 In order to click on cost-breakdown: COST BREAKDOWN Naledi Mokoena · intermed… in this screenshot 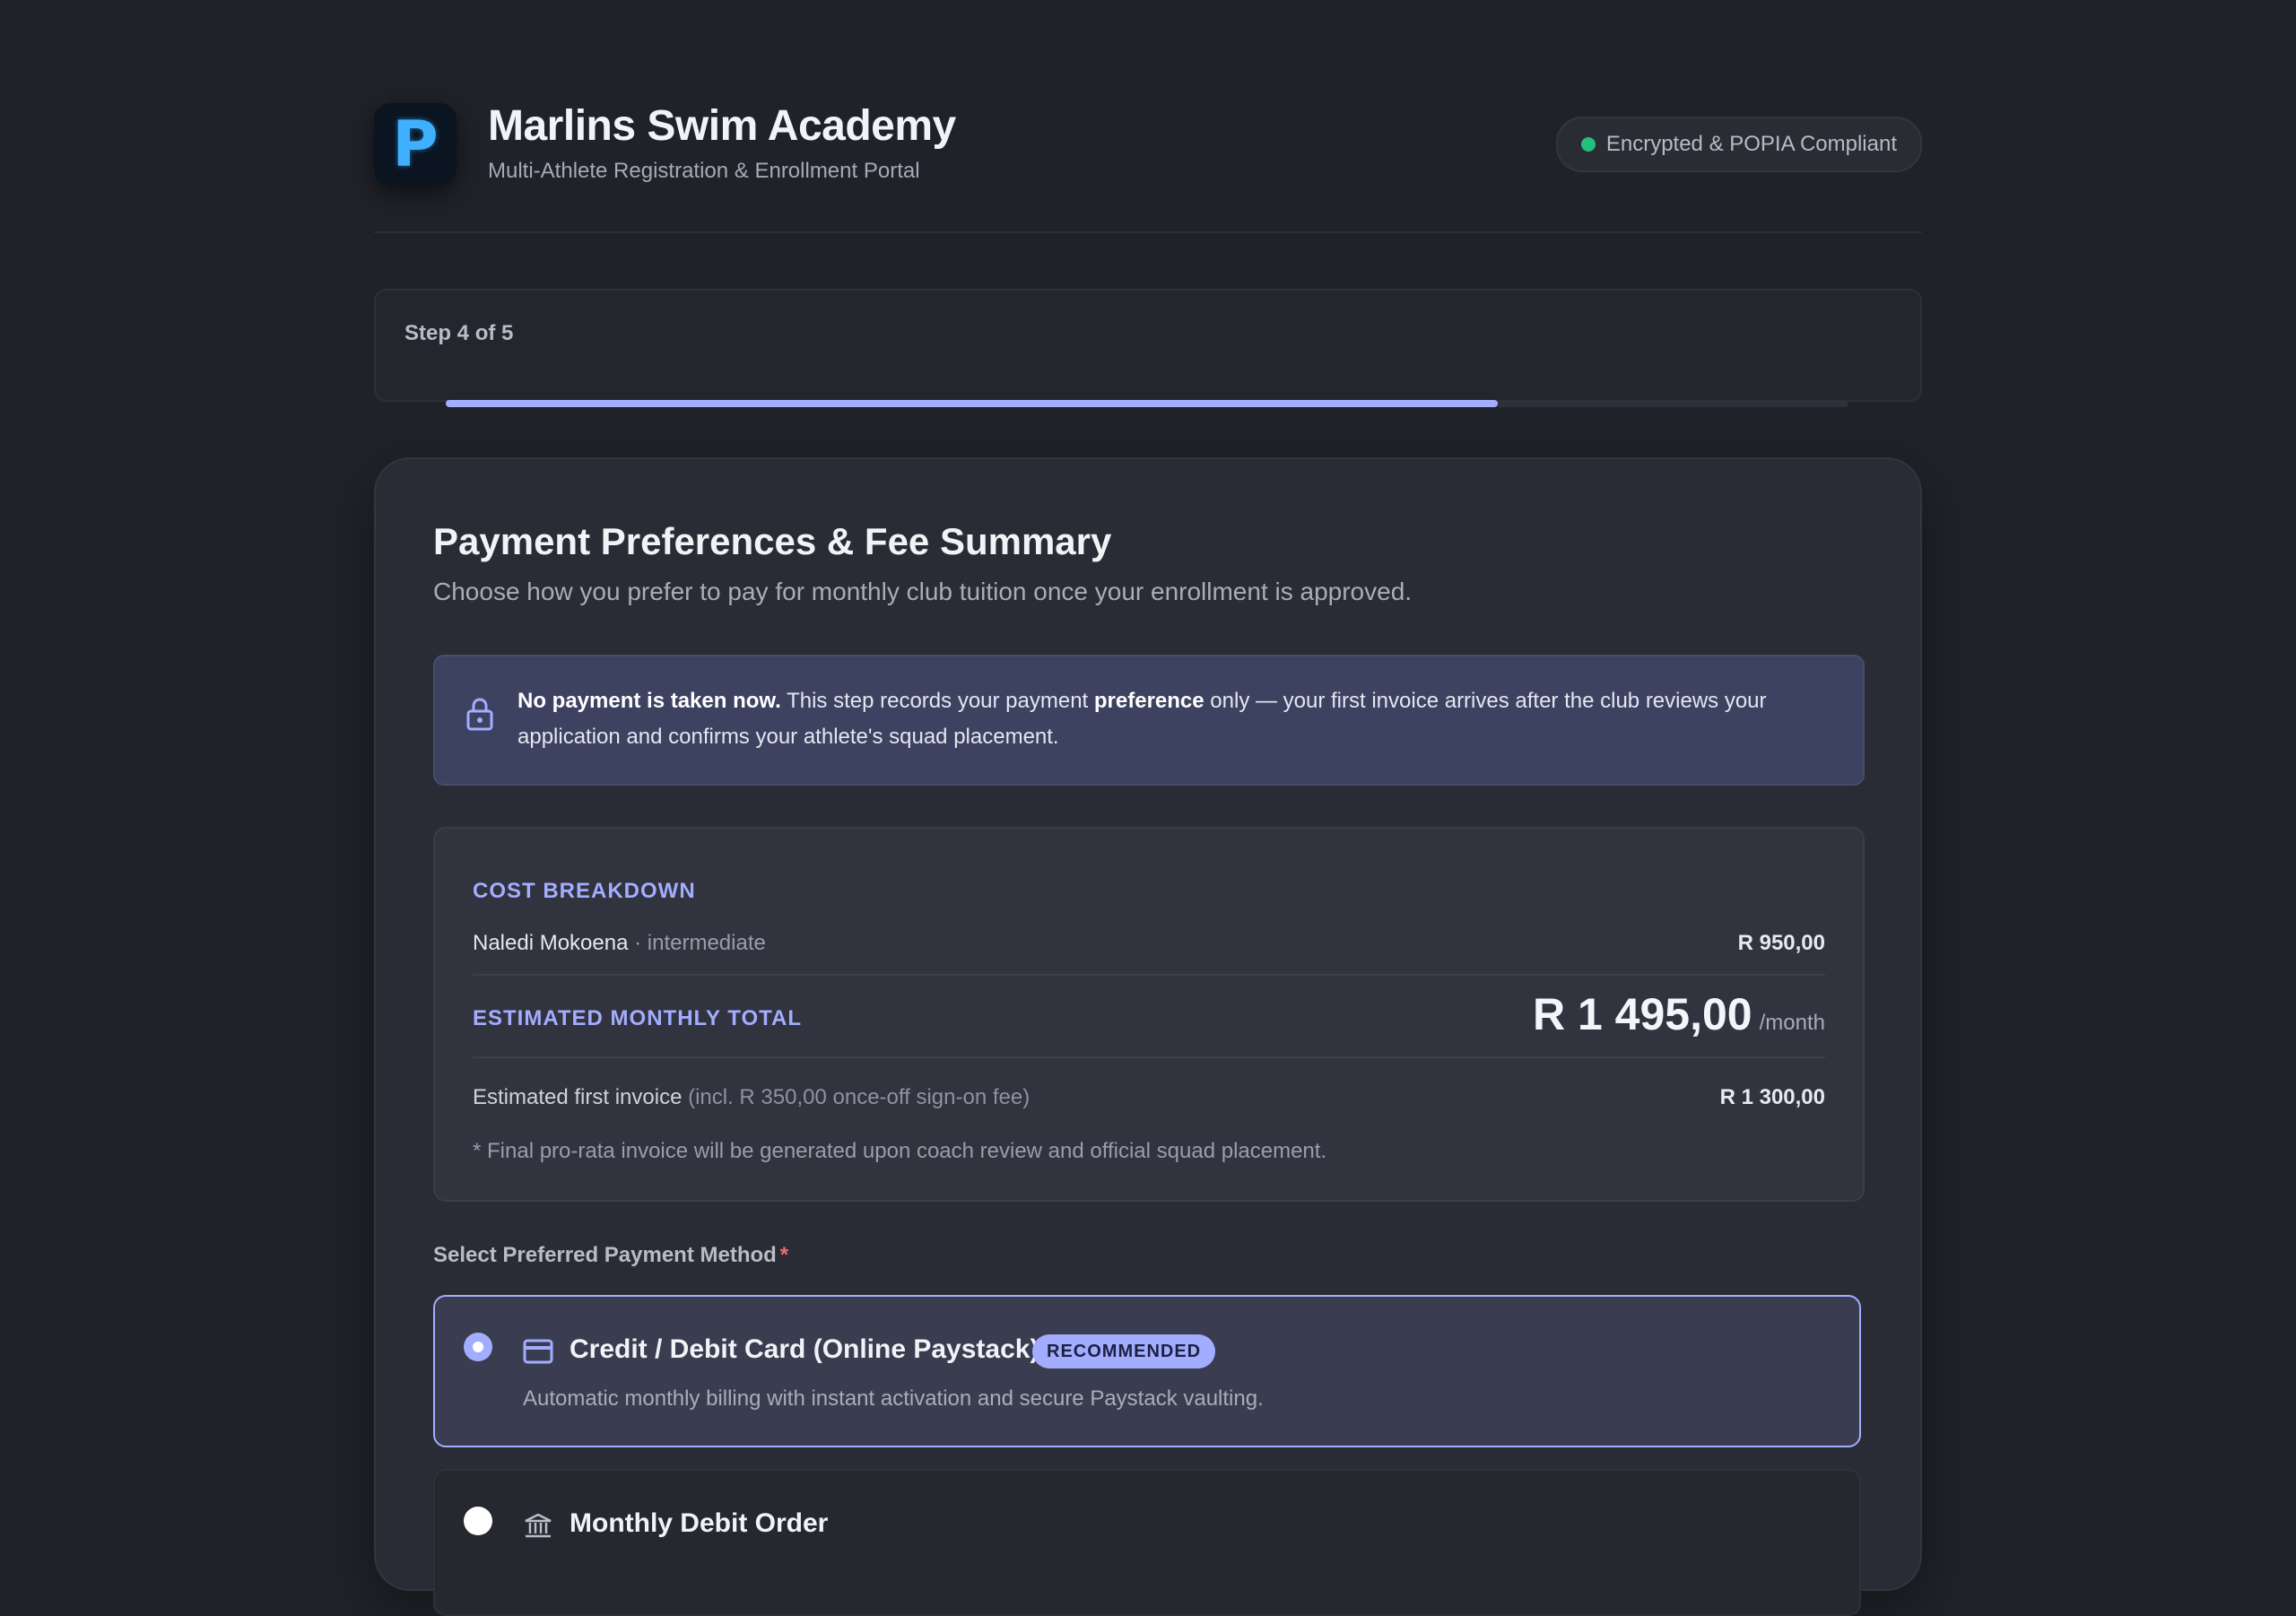, I will do `click(1149, 1015)`.